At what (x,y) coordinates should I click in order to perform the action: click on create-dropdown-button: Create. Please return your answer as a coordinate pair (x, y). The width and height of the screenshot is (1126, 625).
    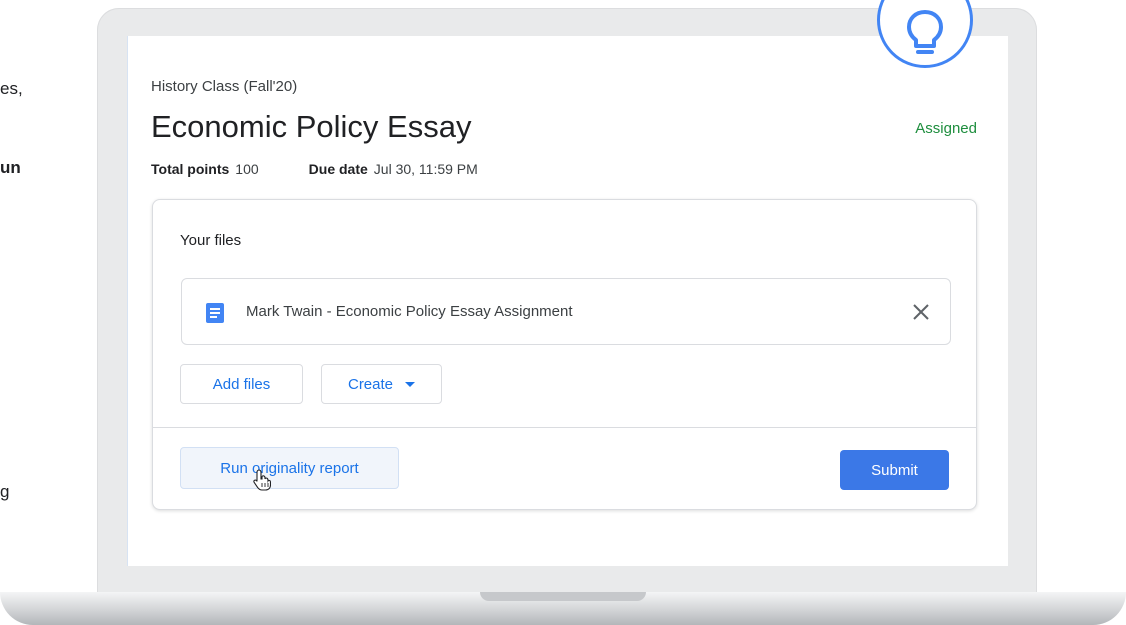
    Looking at the image, I should click on (381, 384).